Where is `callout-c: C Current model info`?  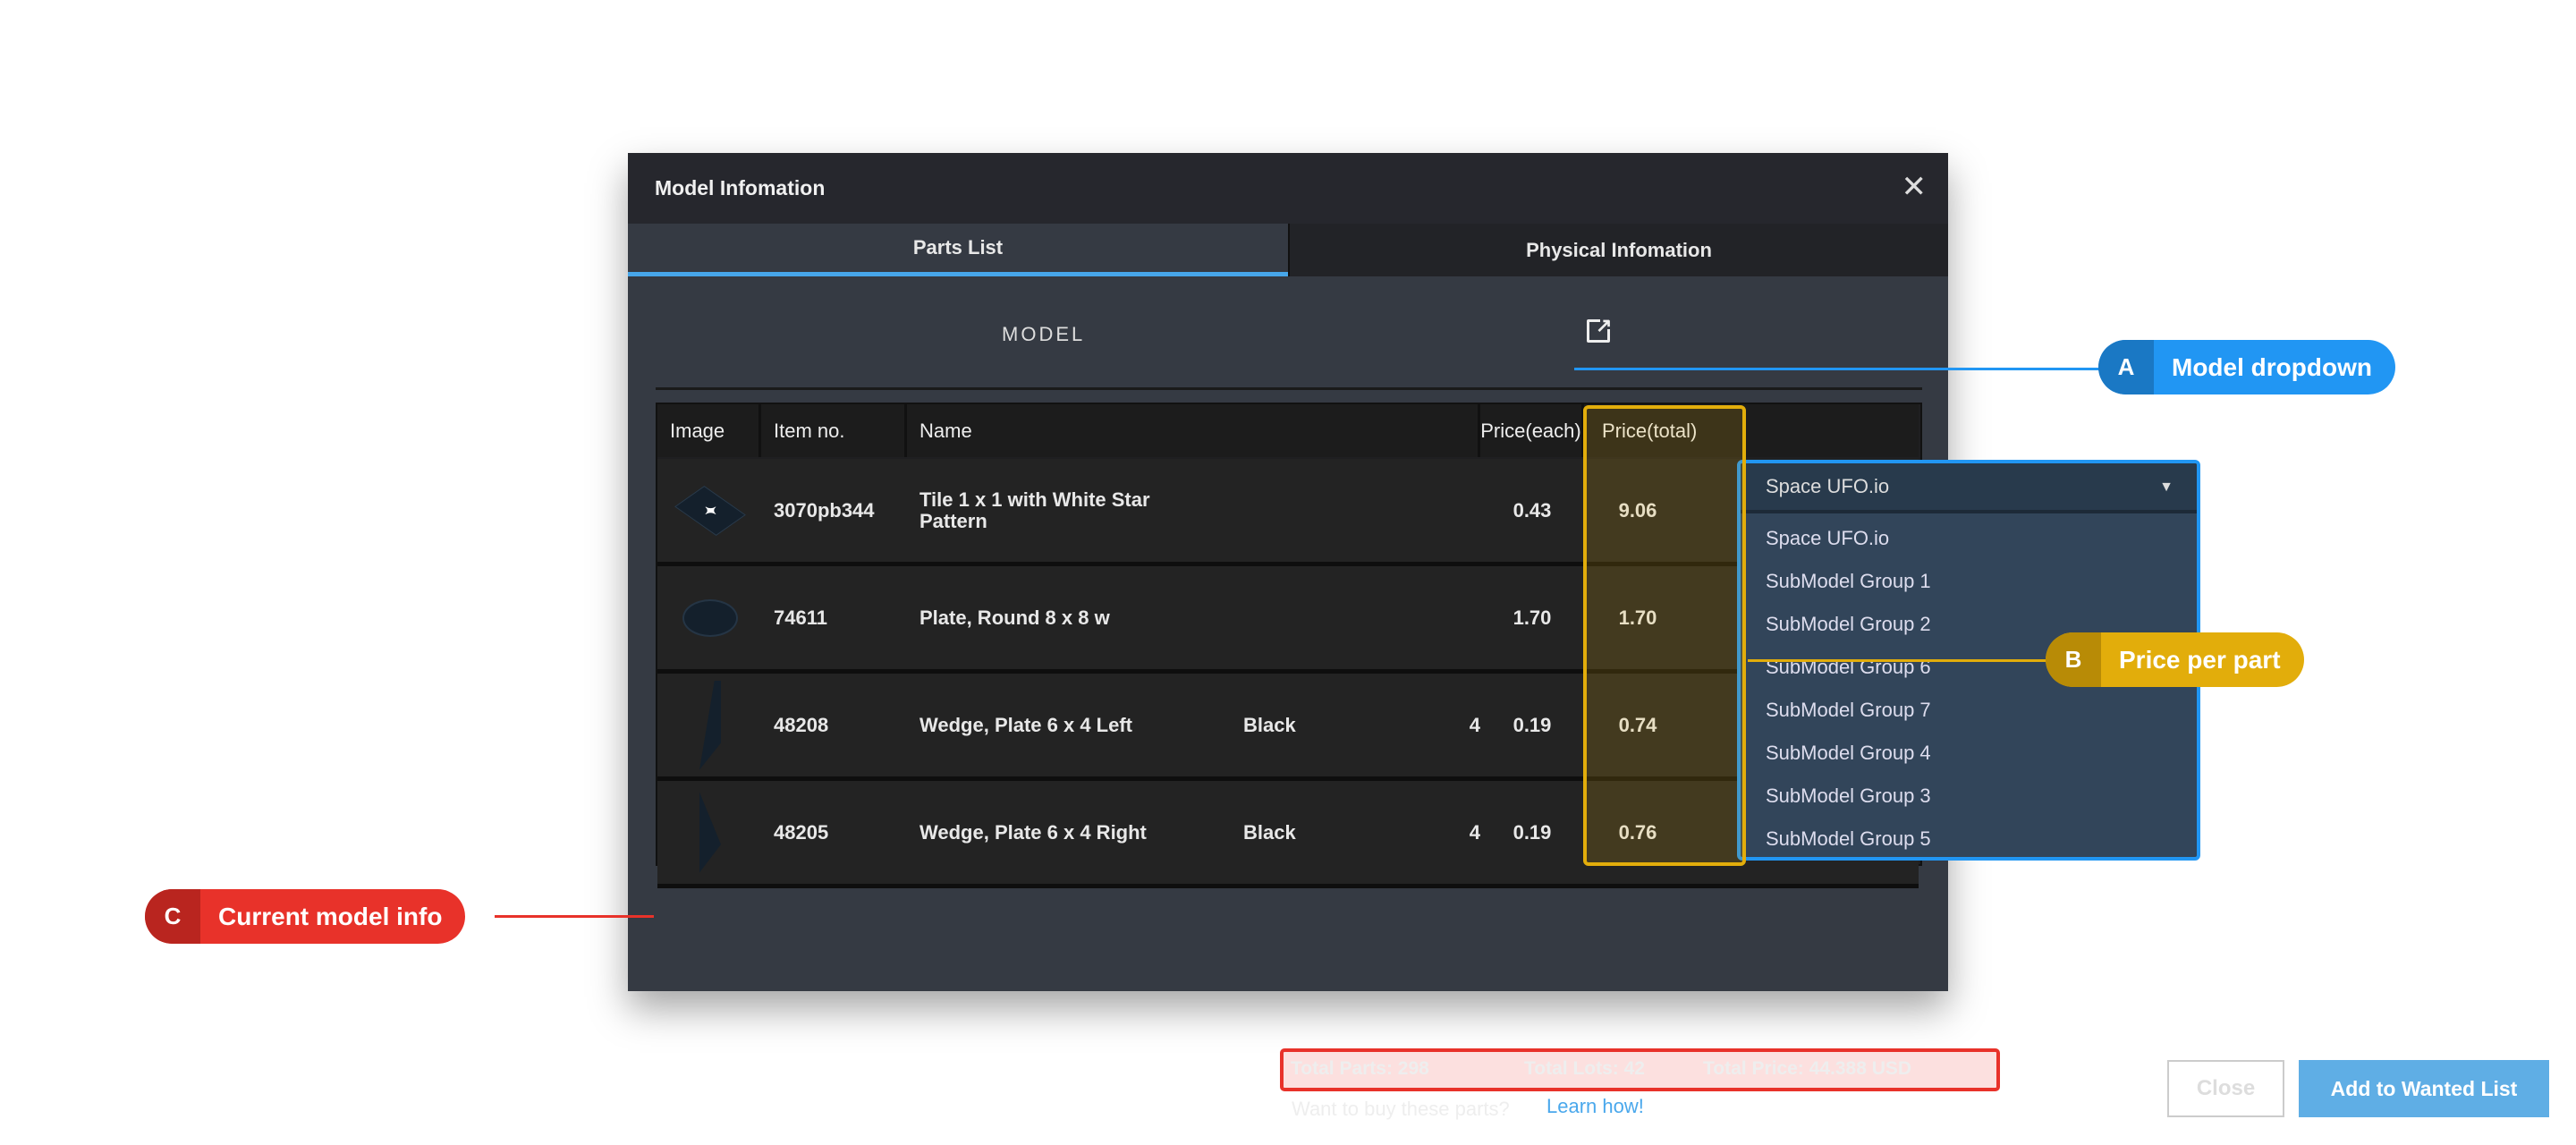
callout-c: C Current model info is located at coordinates (305, 916).